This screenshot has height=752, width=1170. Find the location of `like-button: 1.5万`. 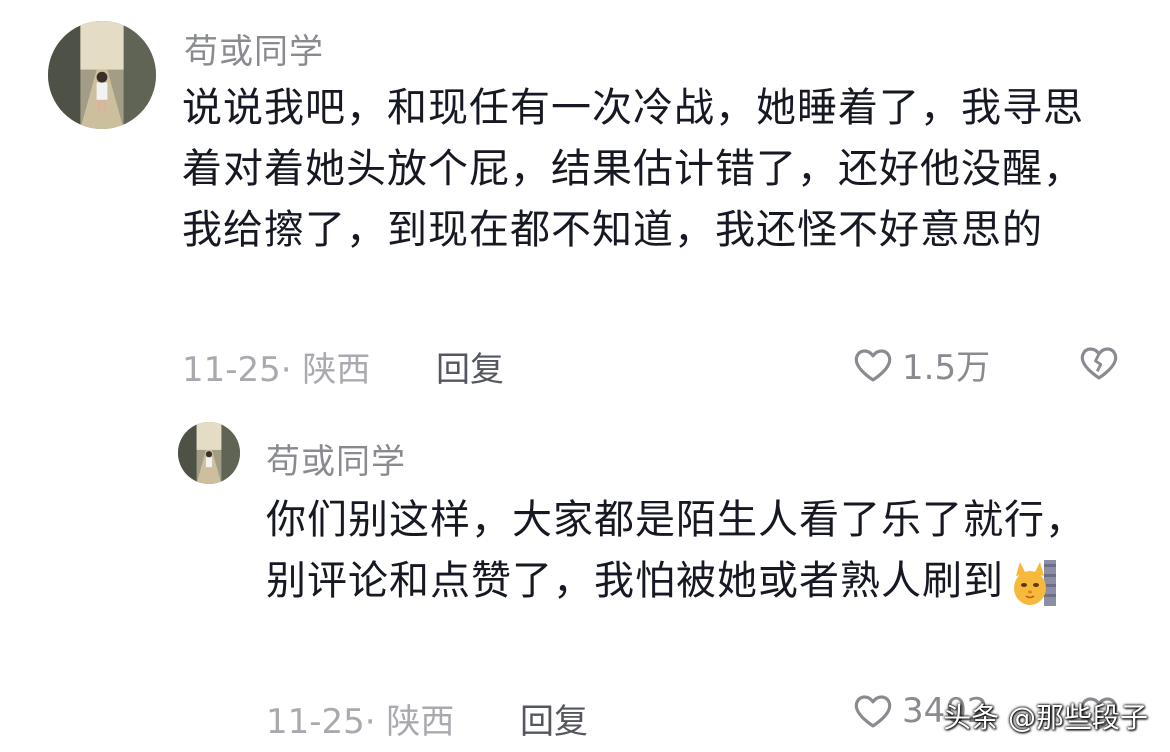

like-button: 1.5万 is located at coordinates (921, 364).